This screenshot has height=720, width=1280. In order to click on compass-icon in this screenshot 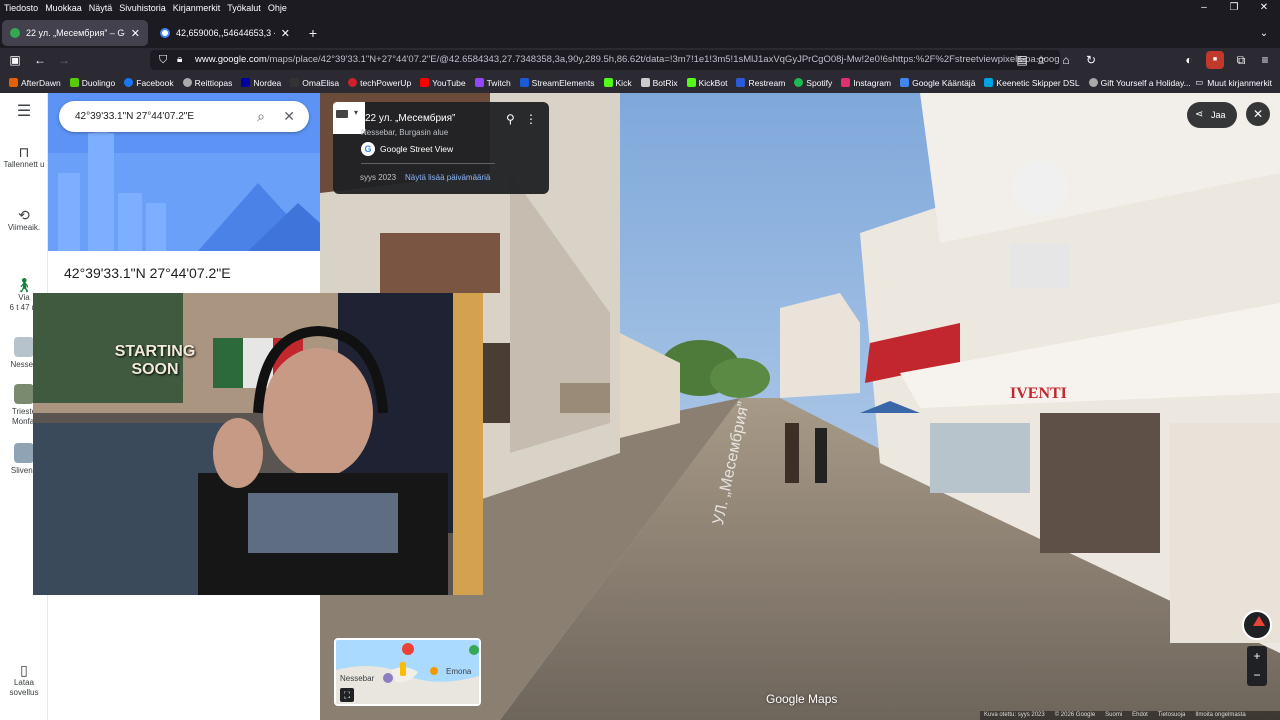, I will do `click(1257, 625)`.